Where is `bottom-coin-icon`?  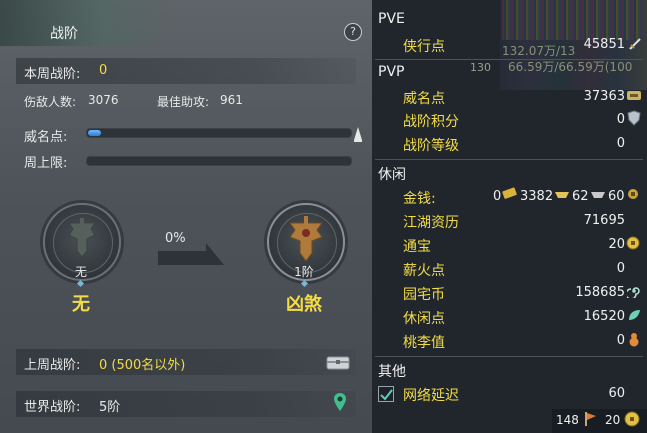
bottom-coin-icon is located at coordinates (632, 419).